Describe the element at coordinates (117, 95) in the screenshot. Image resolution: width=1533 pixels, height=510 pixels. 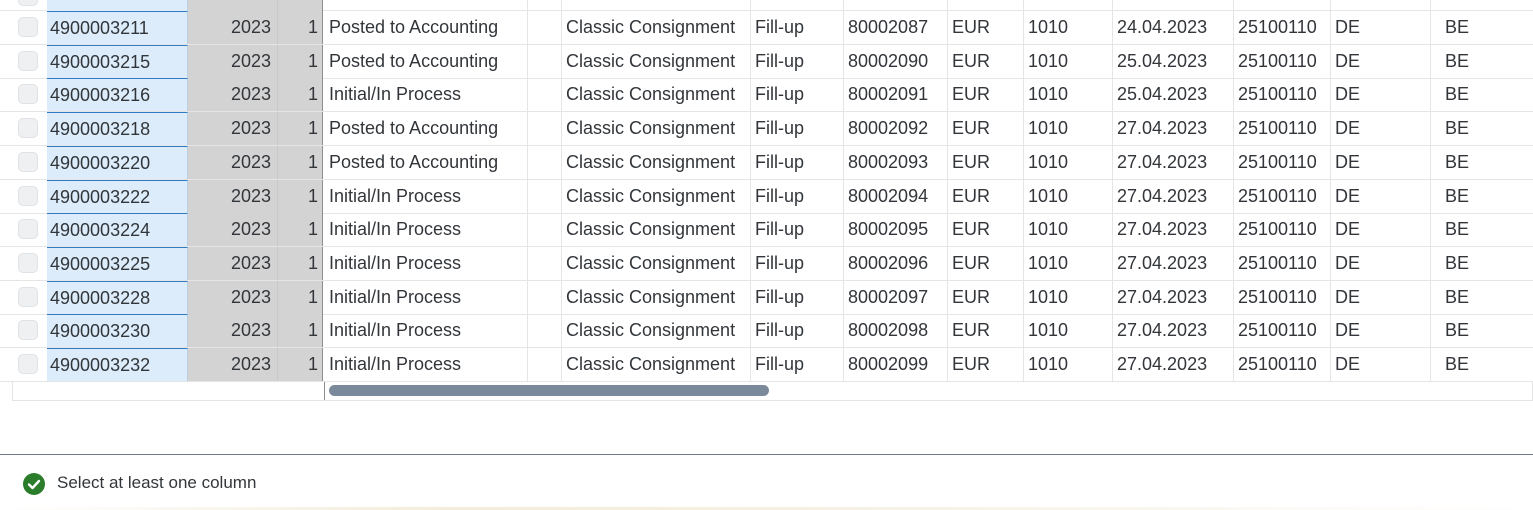
I see `cell-document: 4900003216` at that location.